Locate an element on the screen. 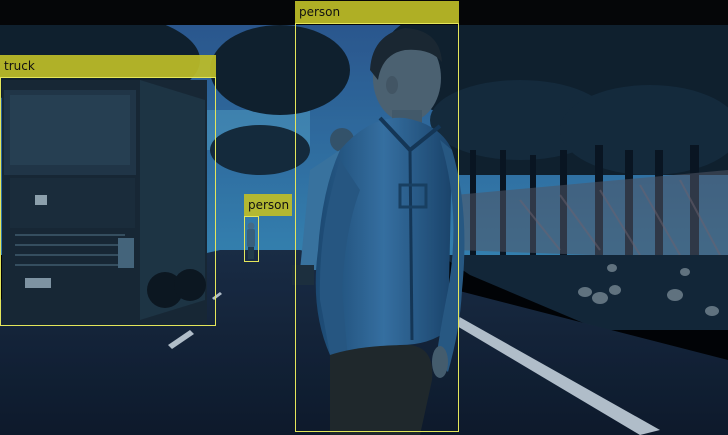 Image resolution: width=728 pixels, height=435 pixels. detection-label-truck: truck is located at coordinates (108, 66).